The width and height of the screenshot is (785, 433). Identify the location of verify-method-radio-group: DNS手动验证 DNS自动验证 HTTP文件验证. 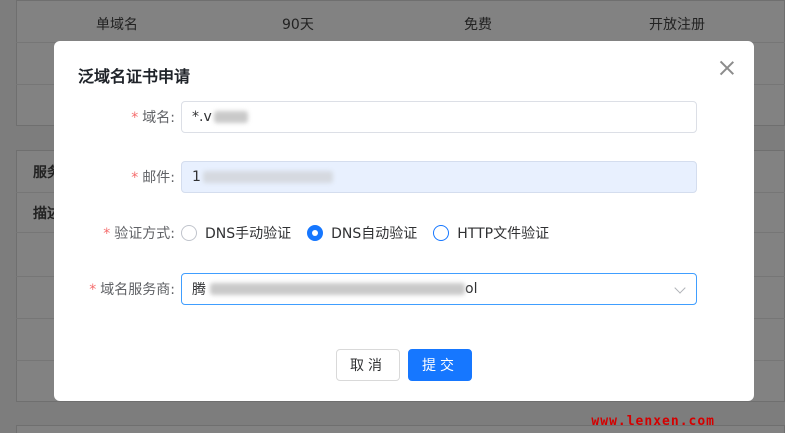
(373, 233).